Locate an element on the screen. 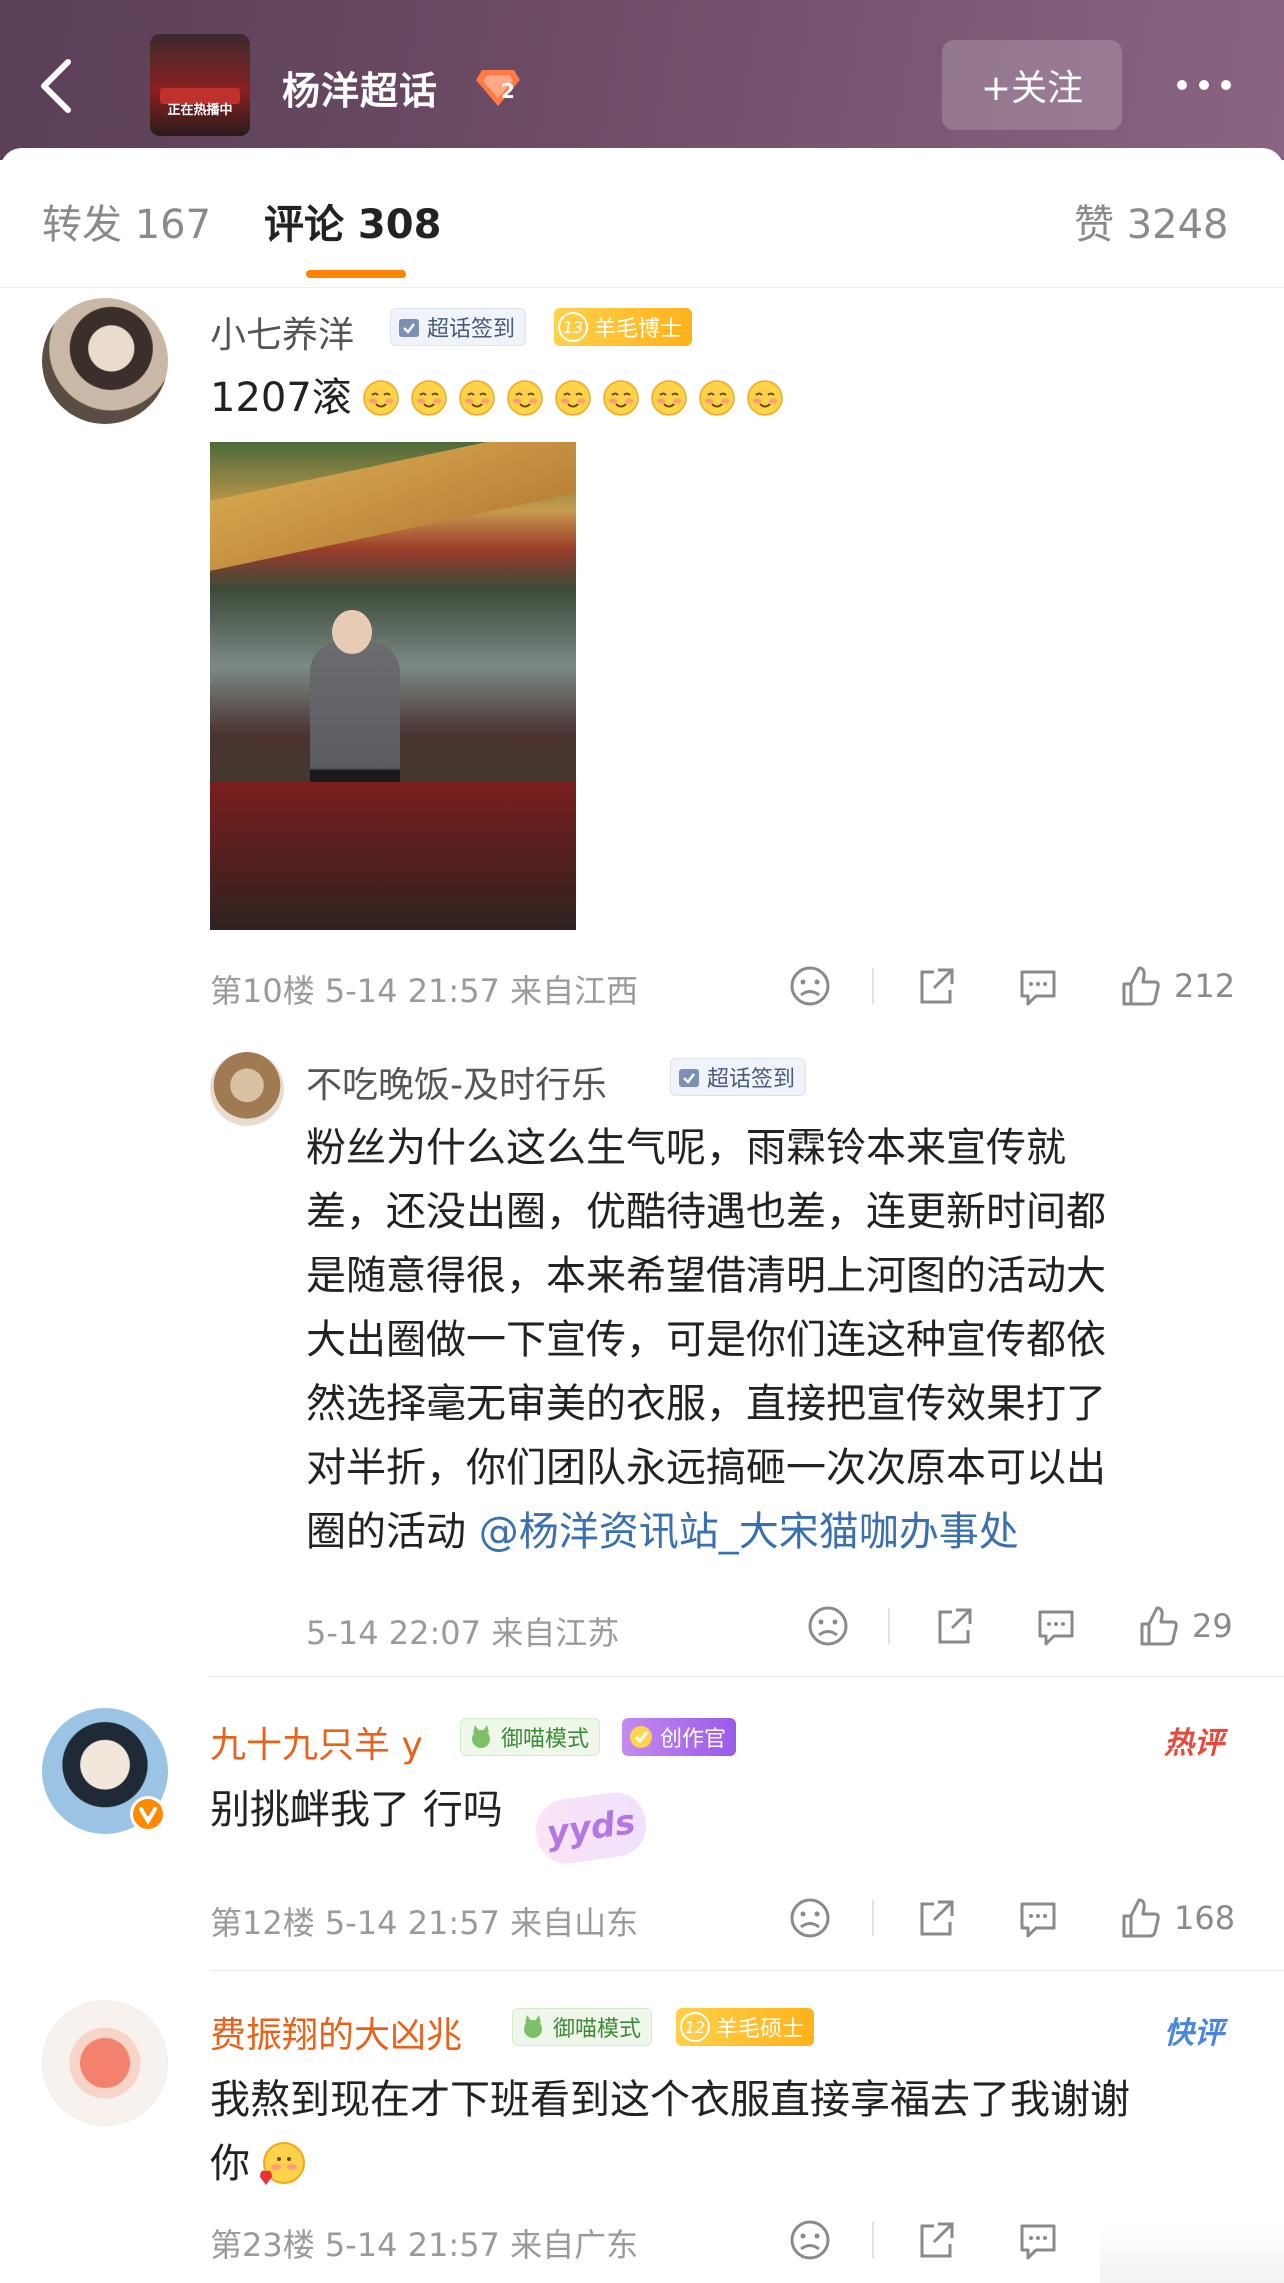 This screenshot has width=1284, height=2283. username: 九十九只羊 y is located at coordinates (316, 1742).